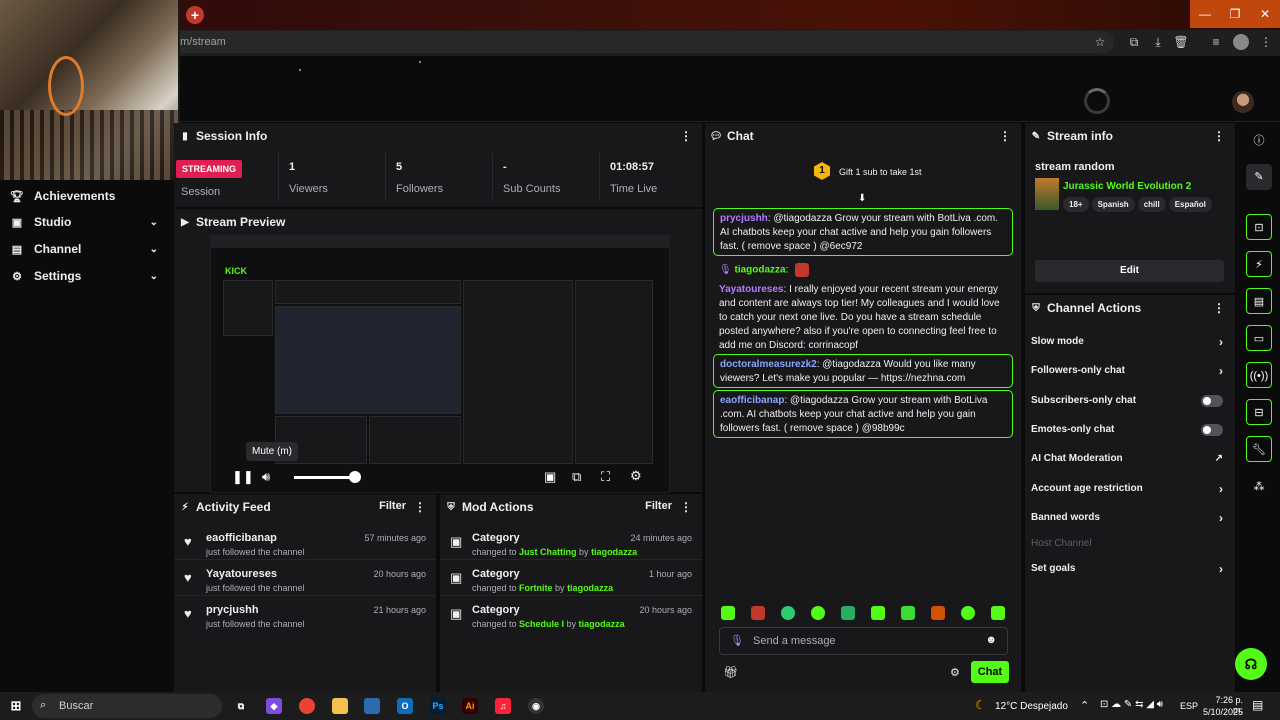  I want to click on music-icon: ♫, so click(503, 706).